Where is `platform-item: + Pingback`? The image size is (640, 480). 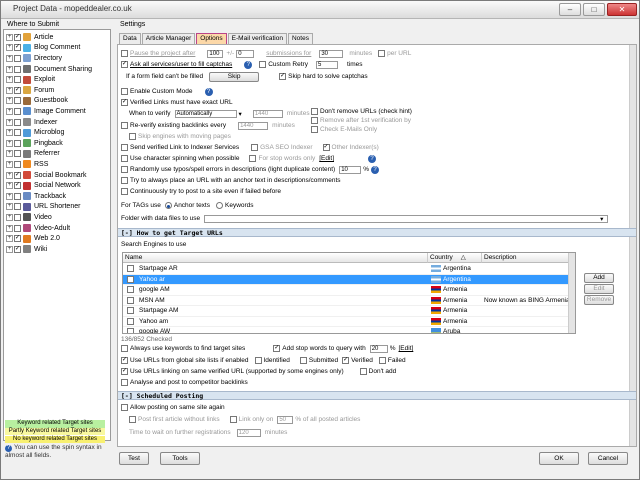 platform-item: + Pingback is located at coordinates (34, 143).